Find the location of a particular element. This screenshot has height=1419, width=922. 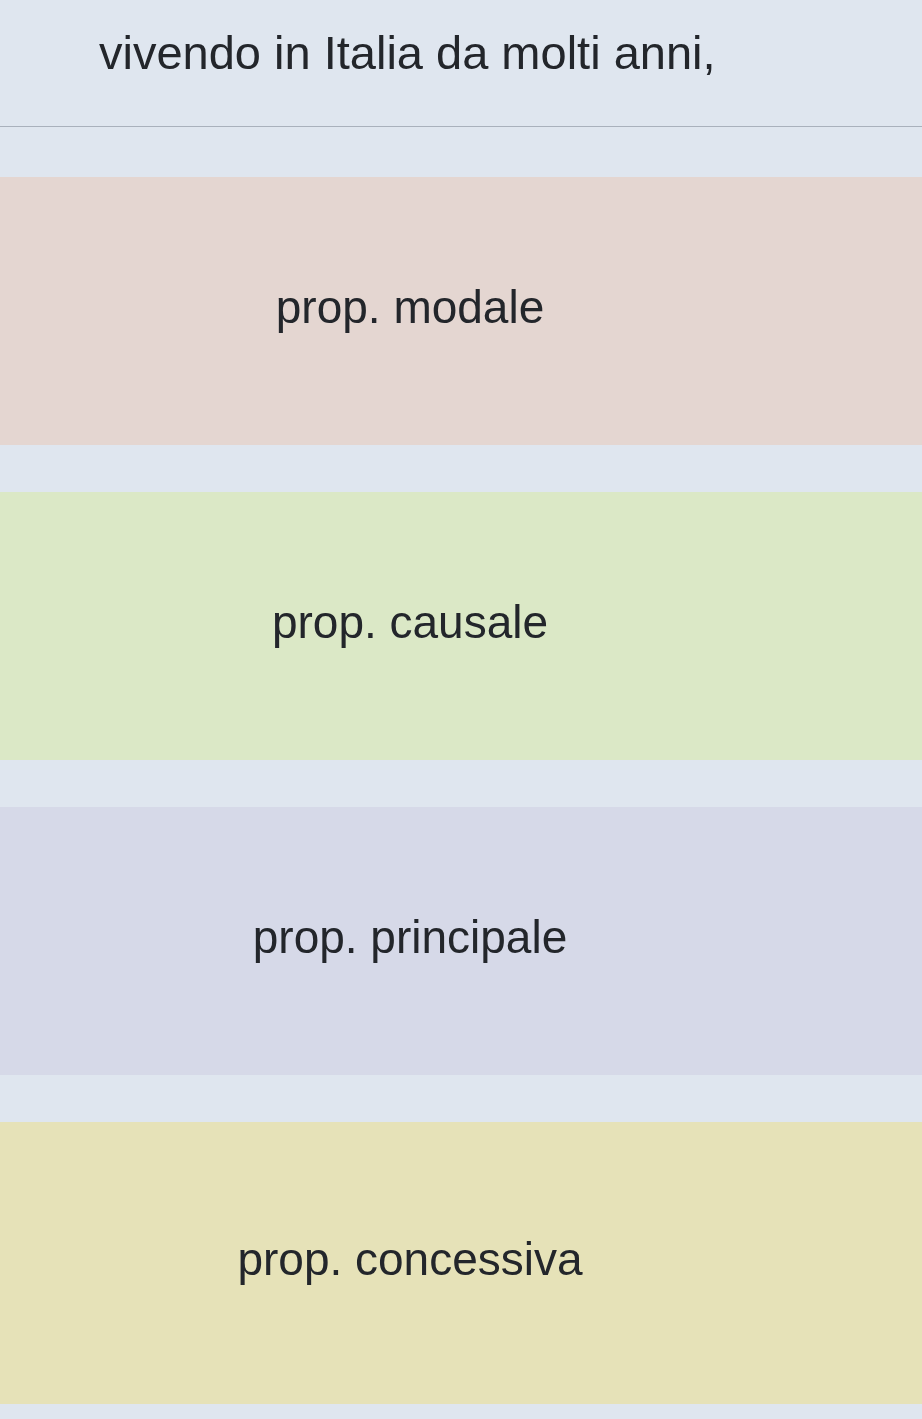

sentence-fragment: vivendo in Italia da molti anni, is located at coordinates (407, 53).